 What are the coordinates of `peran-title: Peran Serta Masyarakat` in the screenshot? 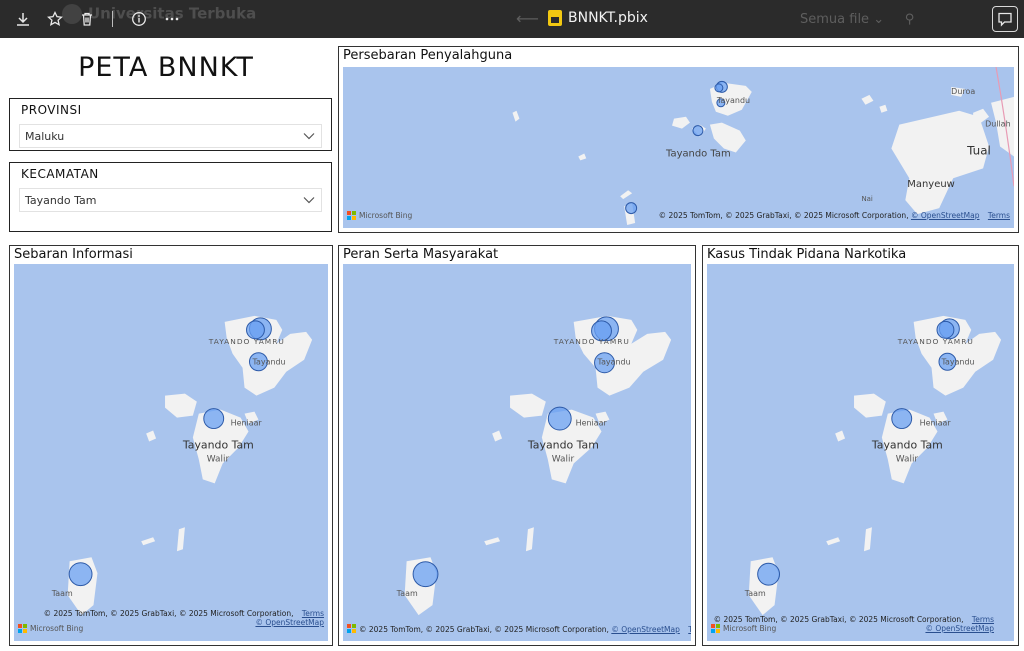 It's located at (421, 254).